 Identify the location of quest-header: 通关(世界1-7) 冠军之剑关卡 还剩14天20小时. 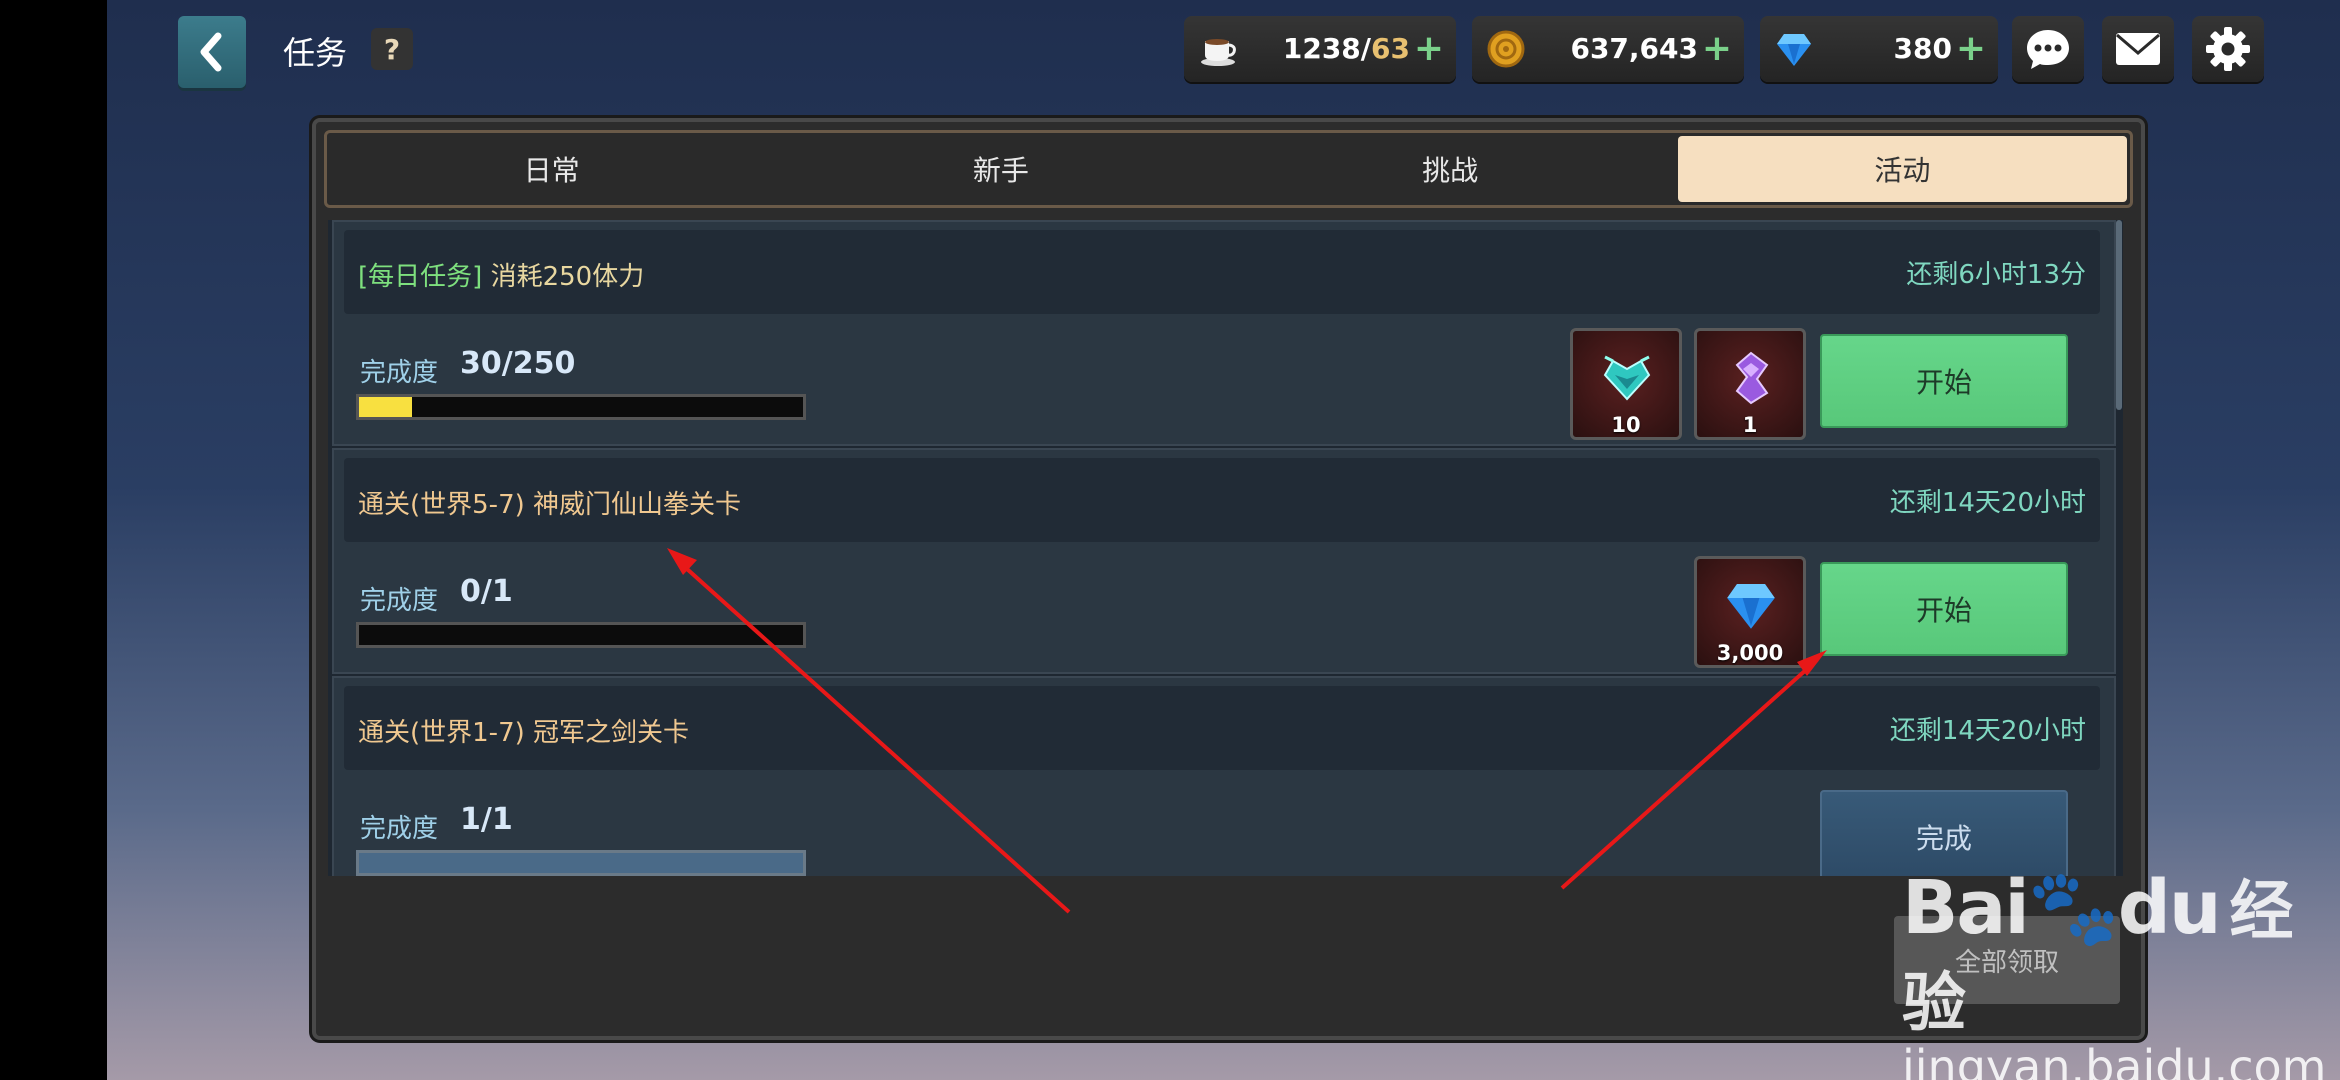
(1222, 728).